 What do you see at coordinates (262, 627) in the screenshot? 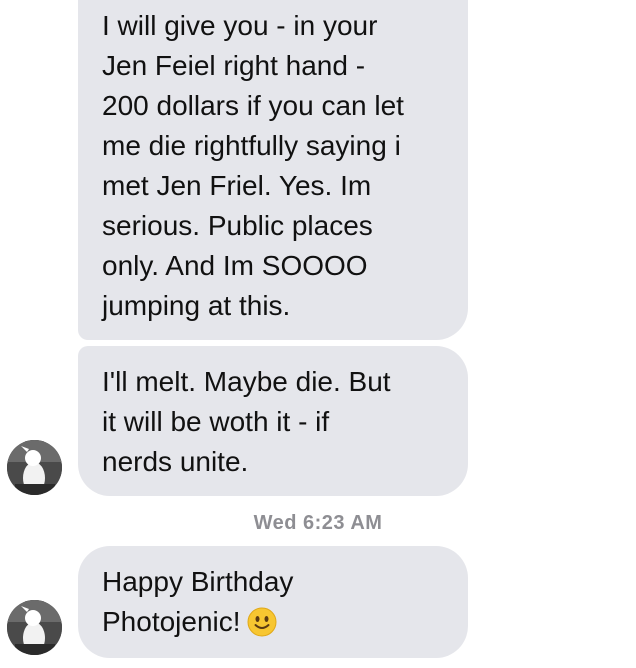
I see `slightly-smiling-face-icon` at bounding box center [262, 627].